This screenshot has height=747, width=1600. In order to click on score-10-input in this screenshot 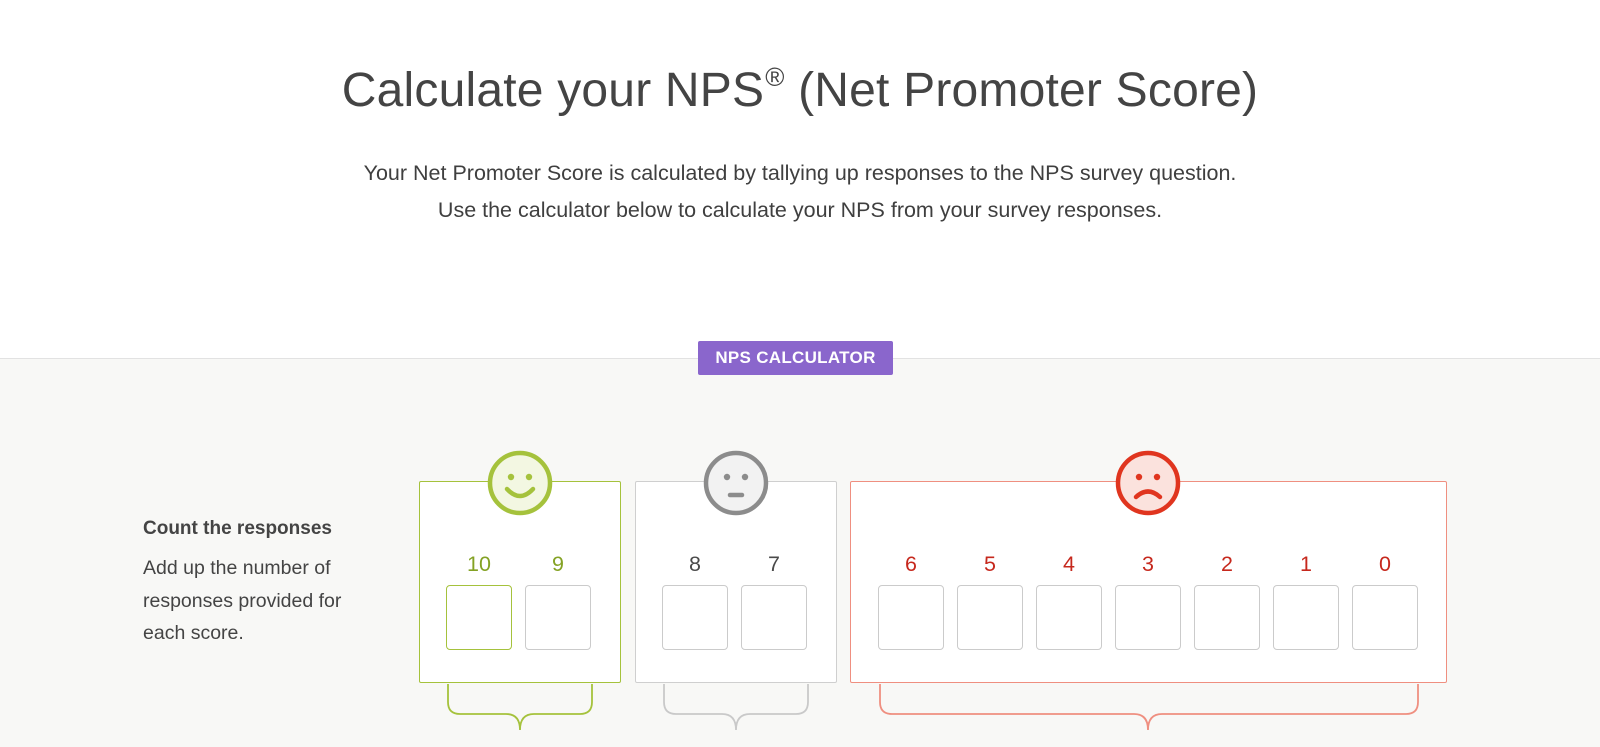, I will do `click(479, 617)`.